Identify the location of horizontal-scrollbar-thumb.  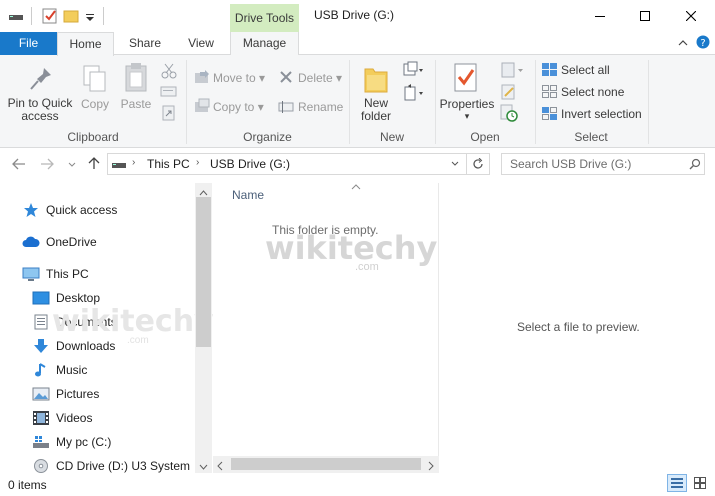
(326, 464).